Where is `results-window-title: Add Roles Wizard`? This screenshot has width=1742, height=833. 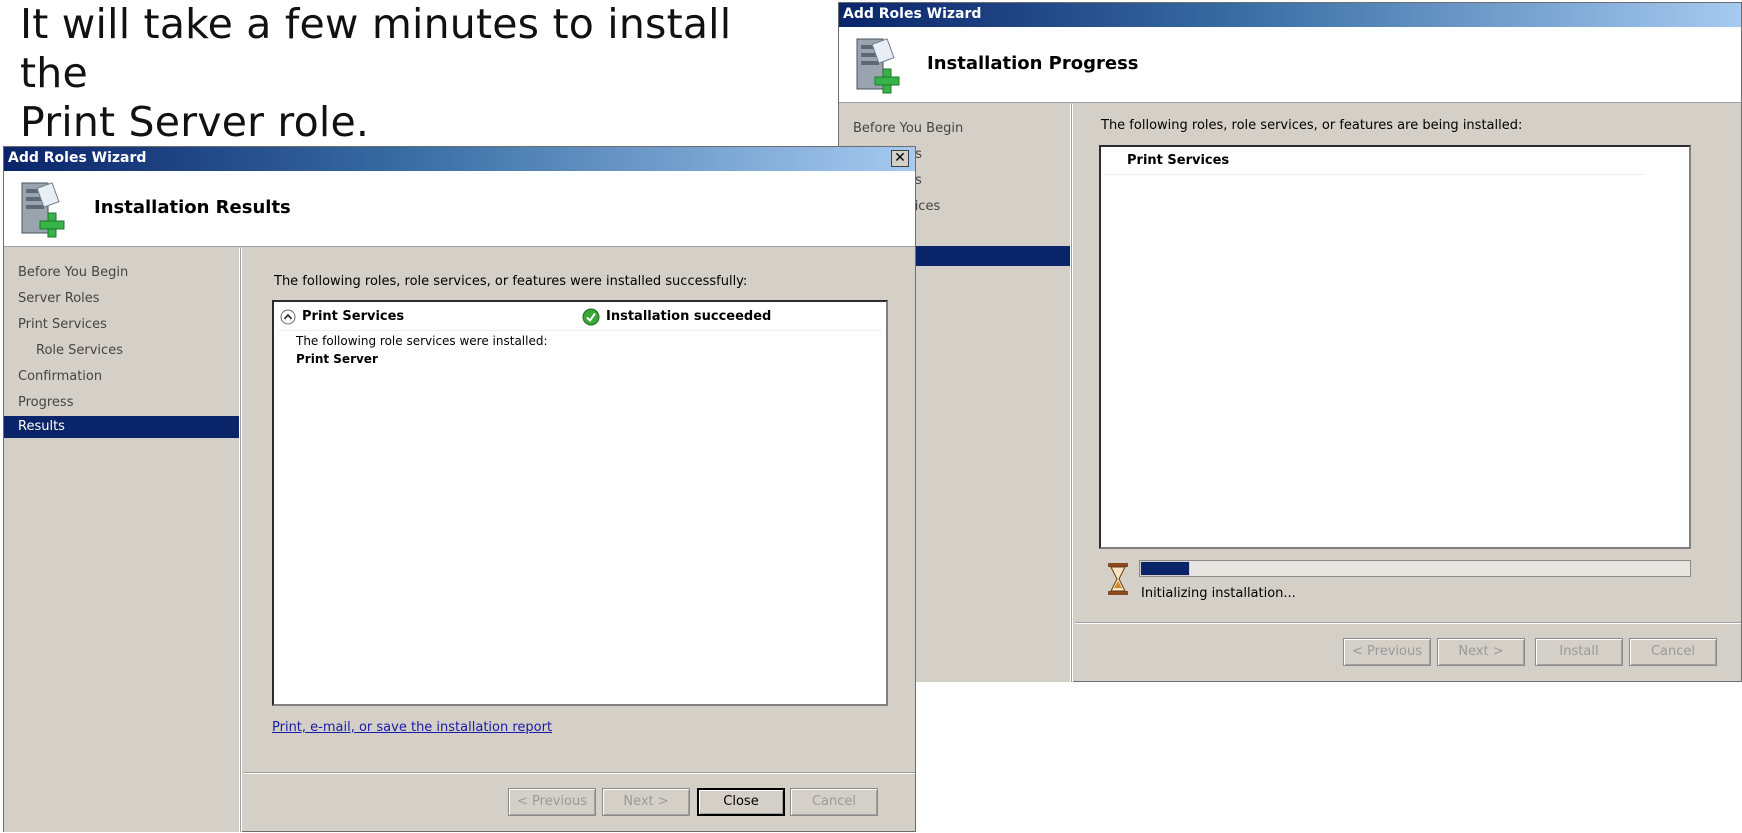
results-window-title: Add Roles Wizard is located at coordinates (77, 158).